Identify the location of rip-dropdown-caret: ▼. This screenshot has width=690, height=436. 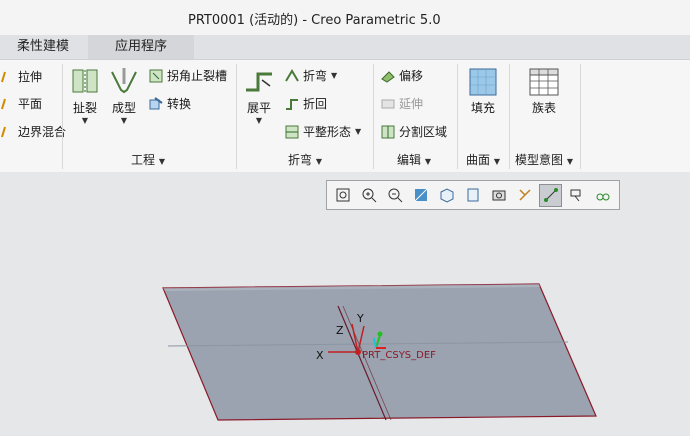
(85, 120).